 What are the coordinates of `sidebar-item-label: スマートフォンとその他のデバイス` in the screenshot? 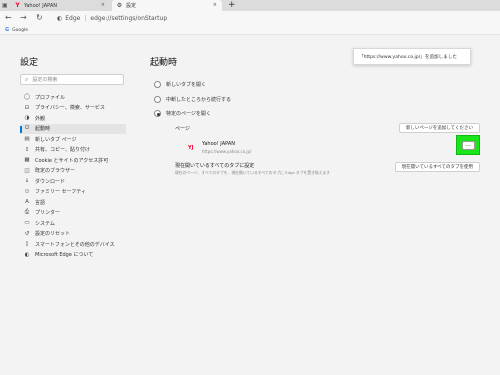 It's located at (75, 244).